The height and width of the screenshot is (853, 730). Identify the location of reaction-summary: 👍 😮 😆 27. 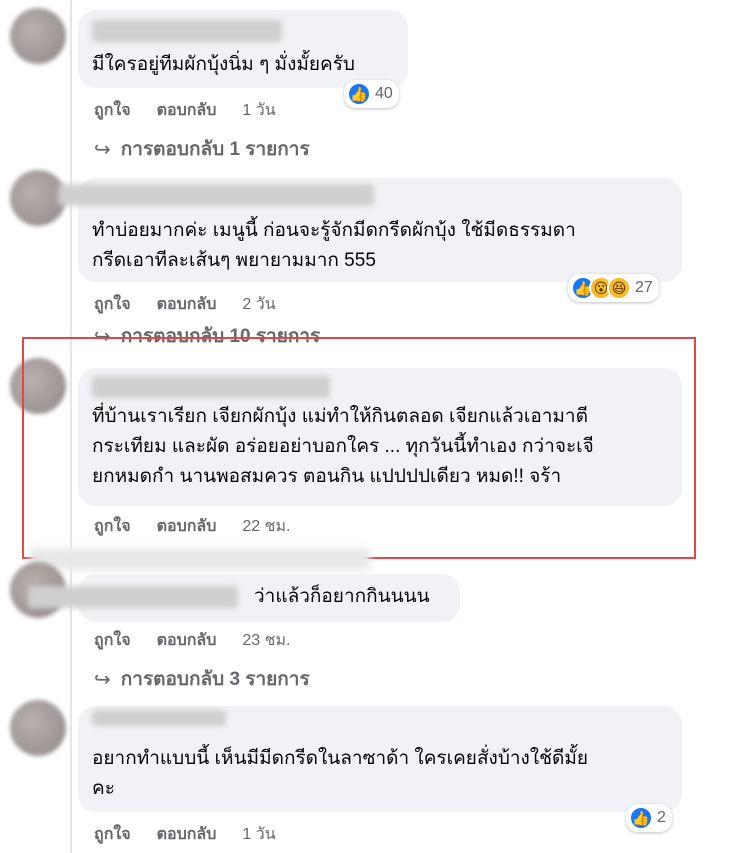
(613, 288).